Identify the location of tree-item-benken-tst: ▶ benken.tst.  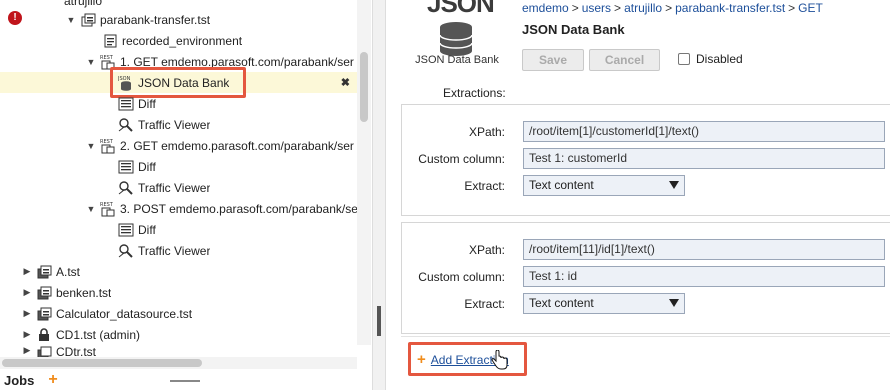
(179, 292).